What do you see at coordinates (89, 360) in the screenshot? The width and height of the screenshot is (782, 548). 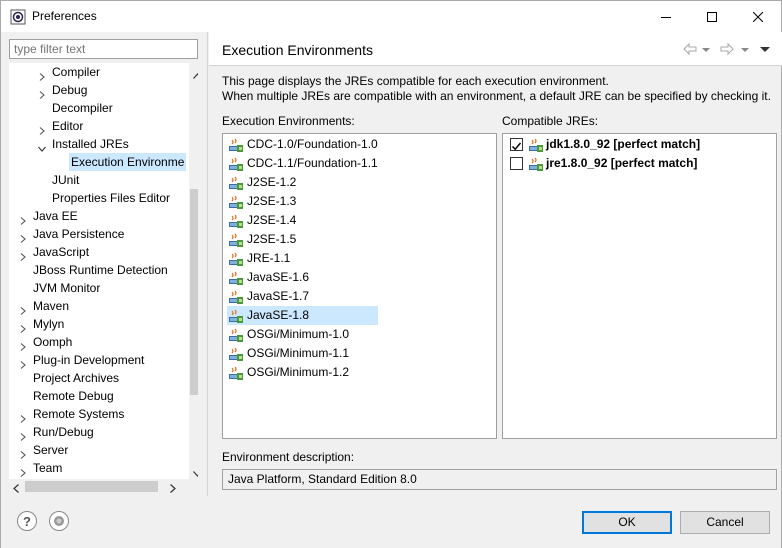 I see `tree-item-label: Plug-in Development` at bounding box center [89, 360].